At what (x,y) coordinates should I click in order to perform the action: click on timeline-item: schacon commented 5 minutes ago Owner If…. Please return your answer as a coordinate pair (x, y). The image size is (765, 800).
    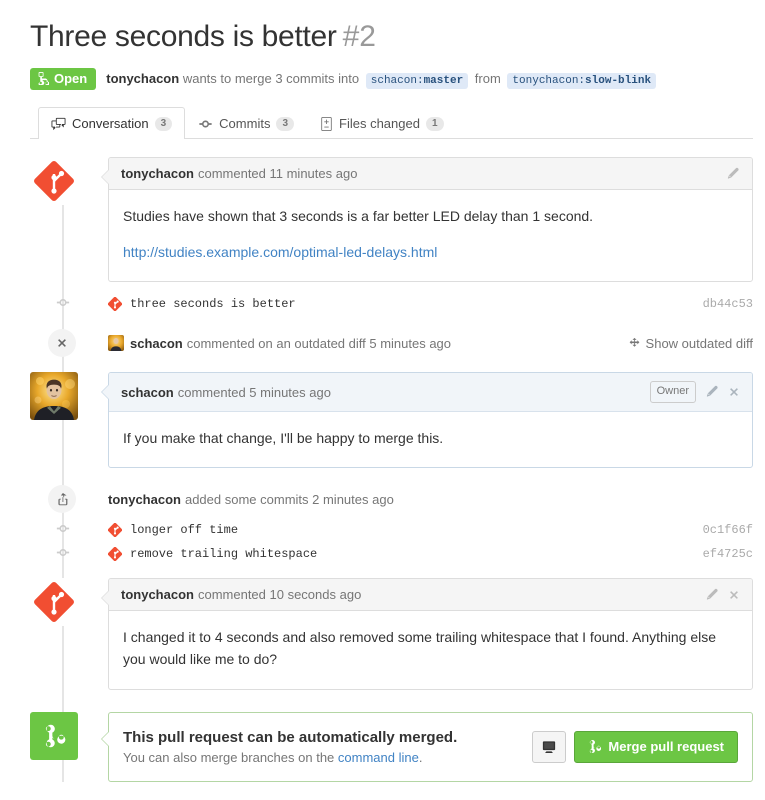
    Looking at the image, I should click on (391, 420).